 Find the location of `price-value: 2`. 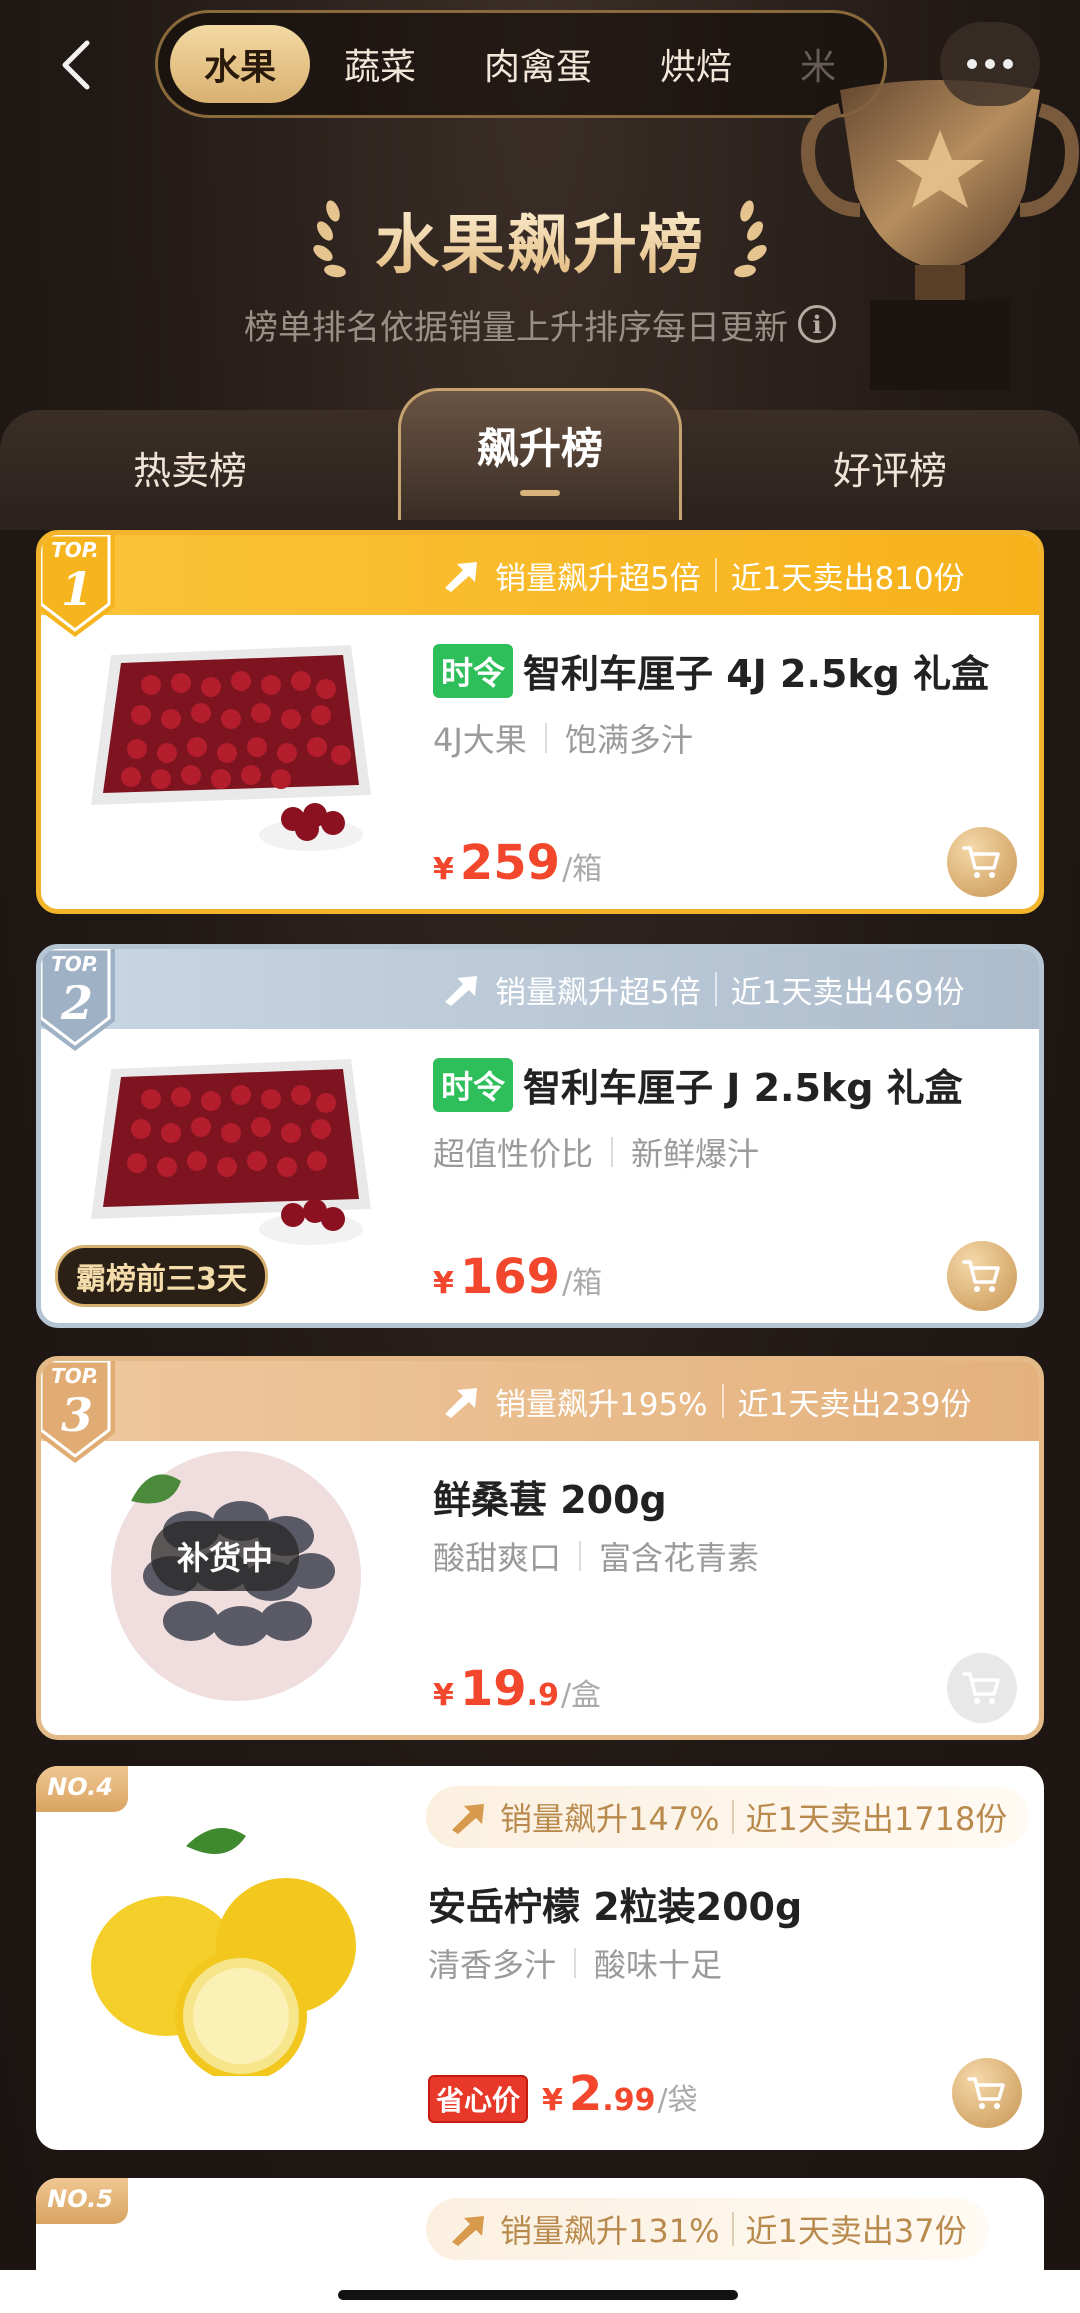

price-value: 2 is located at coordinates (585, 2094).